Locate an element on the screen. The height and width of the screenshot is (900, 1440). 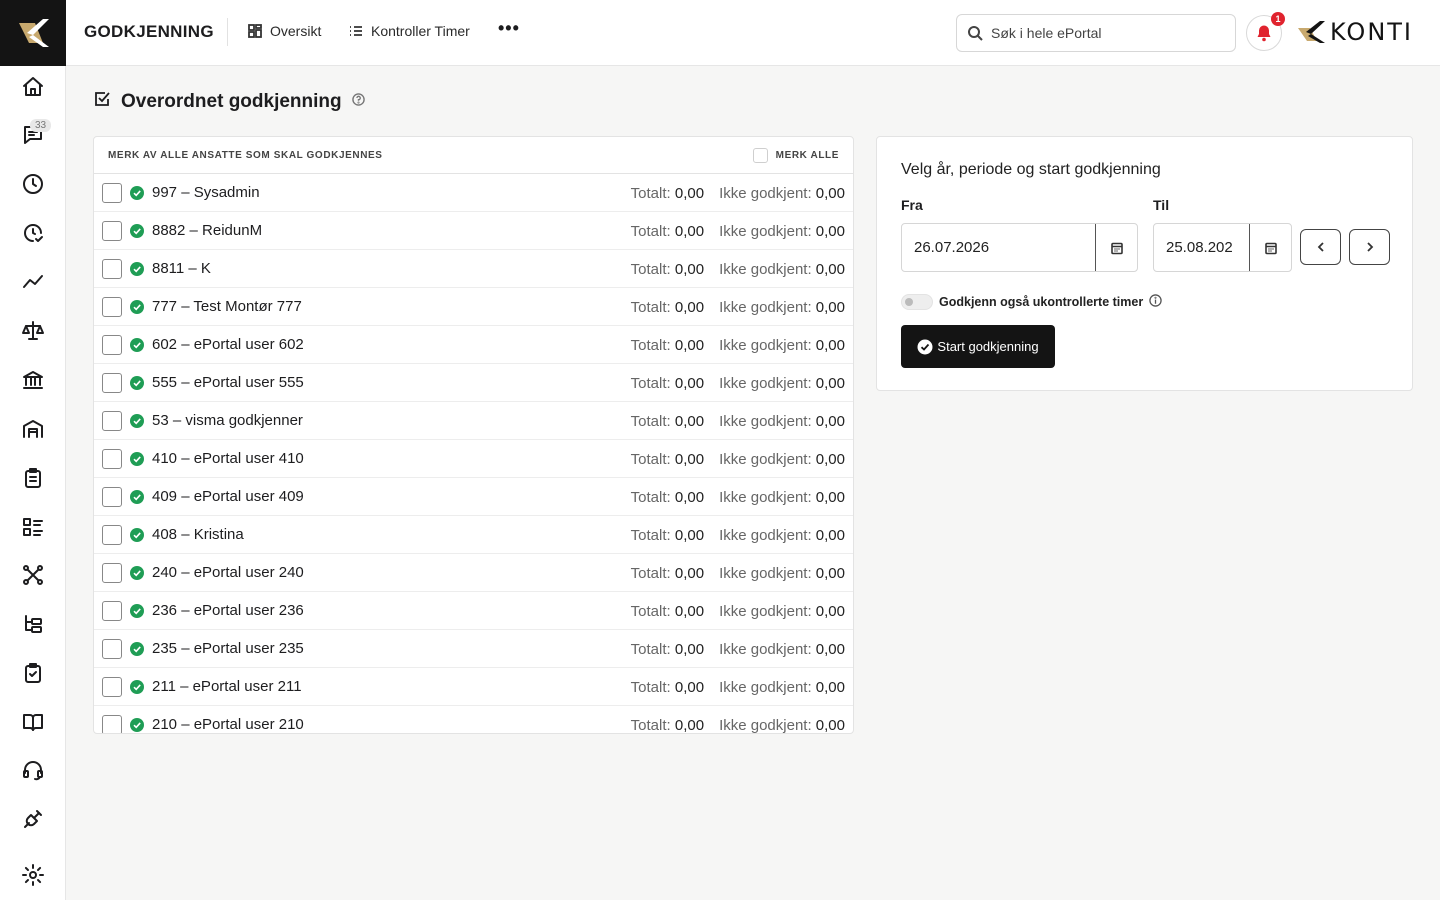
info-icon is located at coordinates (1155, 302).